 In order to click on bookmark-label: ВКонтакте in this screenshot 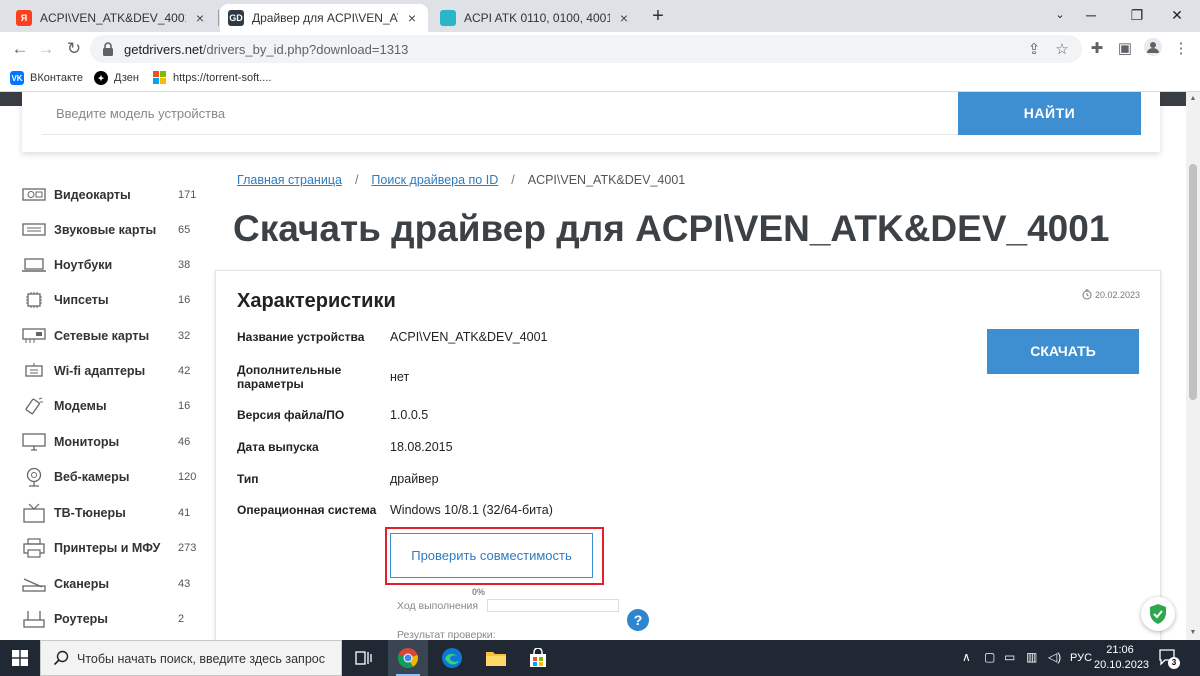, I will do `click(56, 78)`.